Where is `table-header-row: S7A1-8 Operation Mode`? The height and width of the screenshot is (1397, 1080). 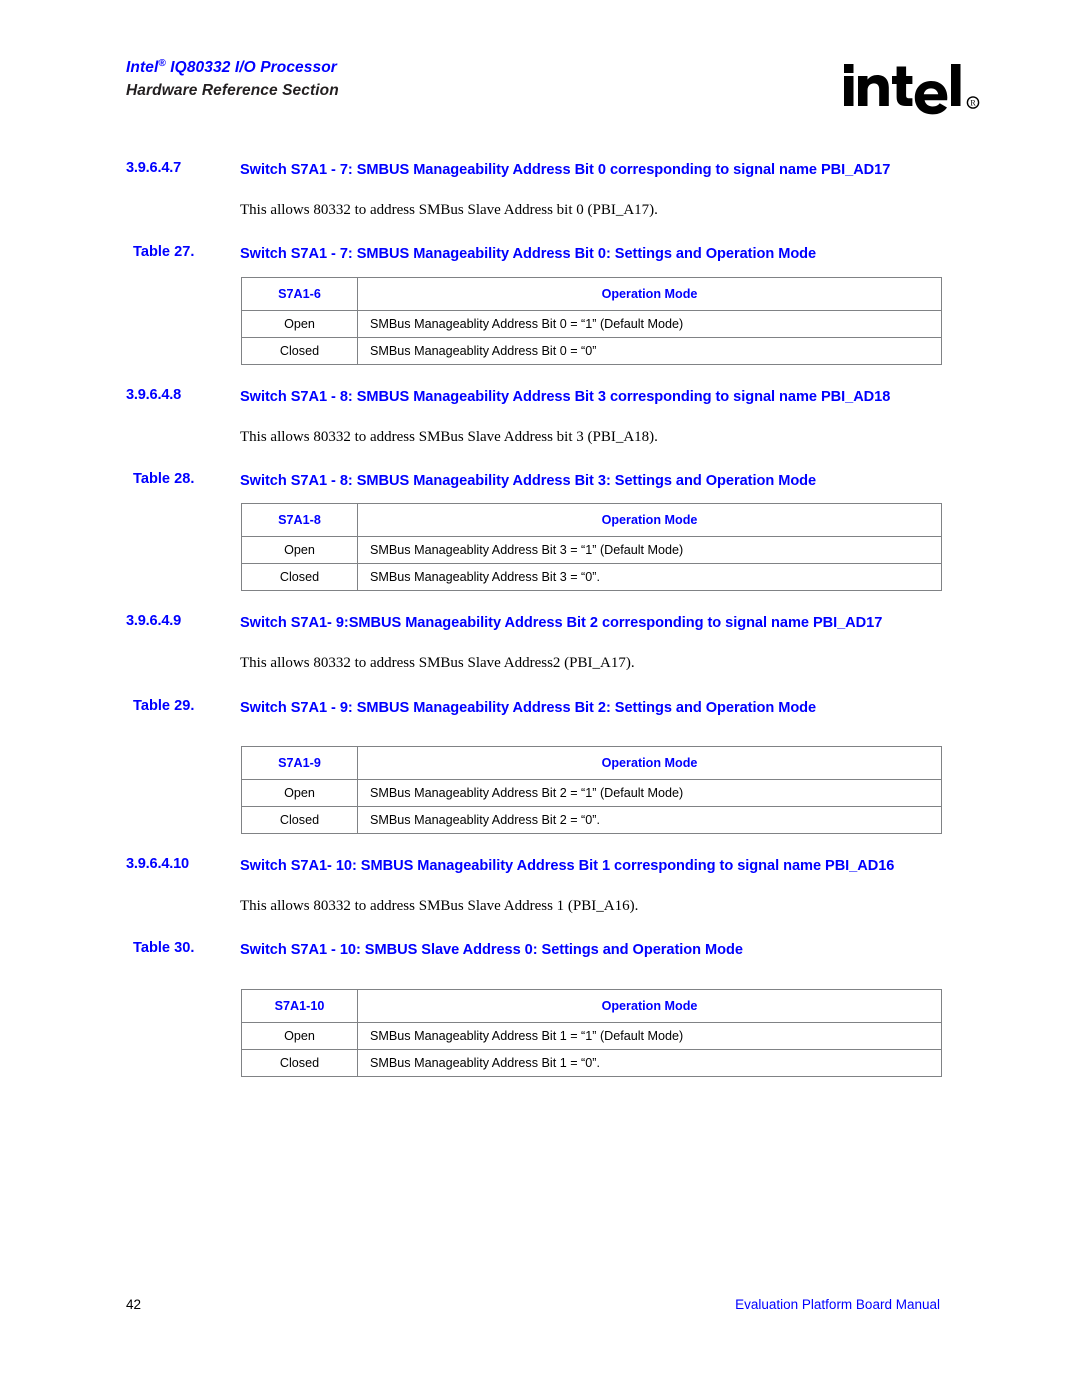 table-header-row: S7A1-8 Operation Mode is located at coordinates (591, 520).